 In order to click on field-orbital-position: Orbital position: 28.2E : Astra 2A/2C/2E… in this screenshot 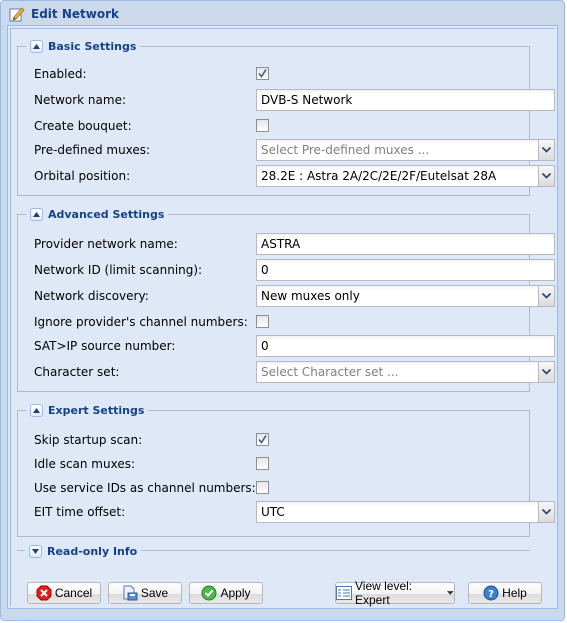, I will do `click(294, 176)`.